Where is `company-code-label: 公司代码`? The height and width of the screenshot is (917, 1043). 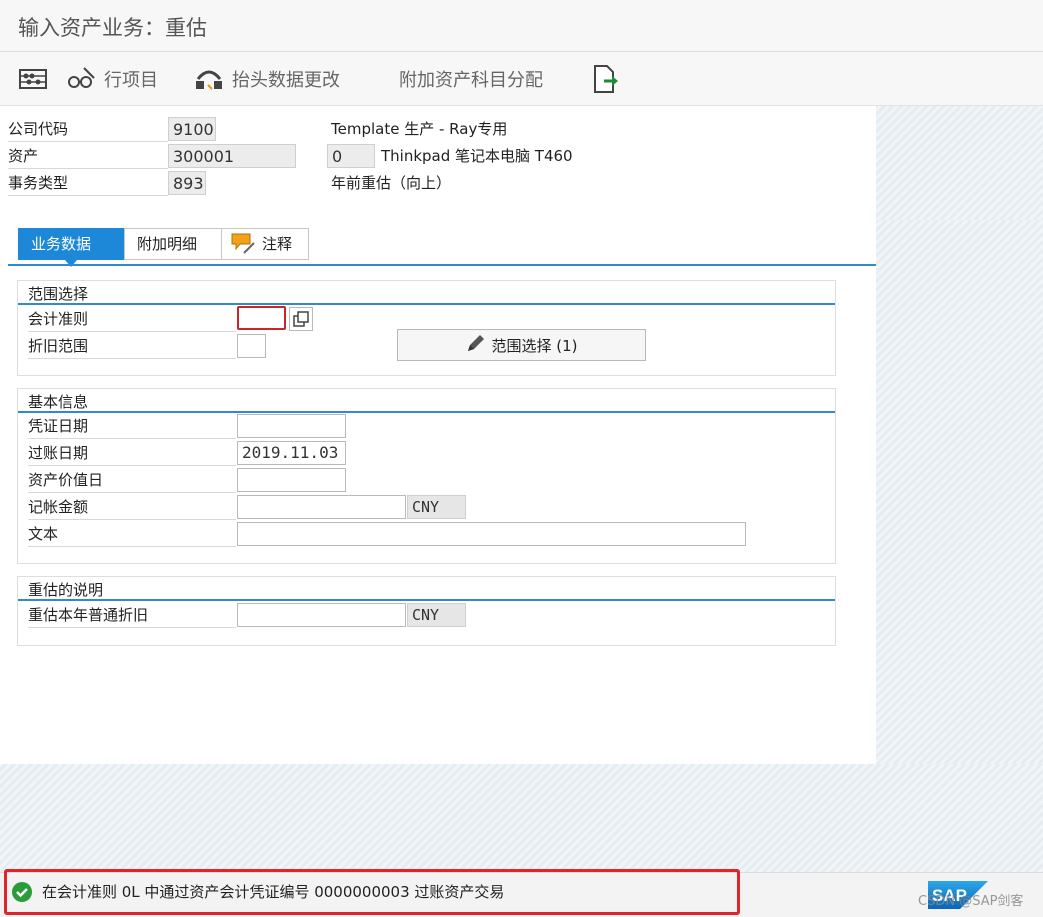
company-code-label: 公司代码 is located at coordinates (88, 129).